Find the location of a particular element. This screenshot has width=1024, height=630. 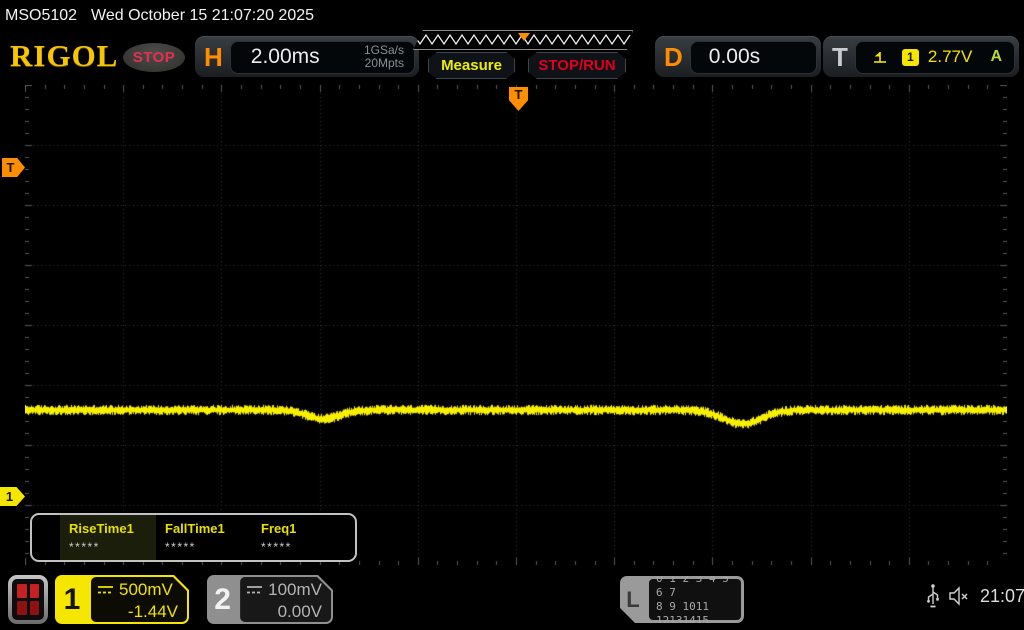

channel2-offset: 0.00V is located at coordinates (299, 611).